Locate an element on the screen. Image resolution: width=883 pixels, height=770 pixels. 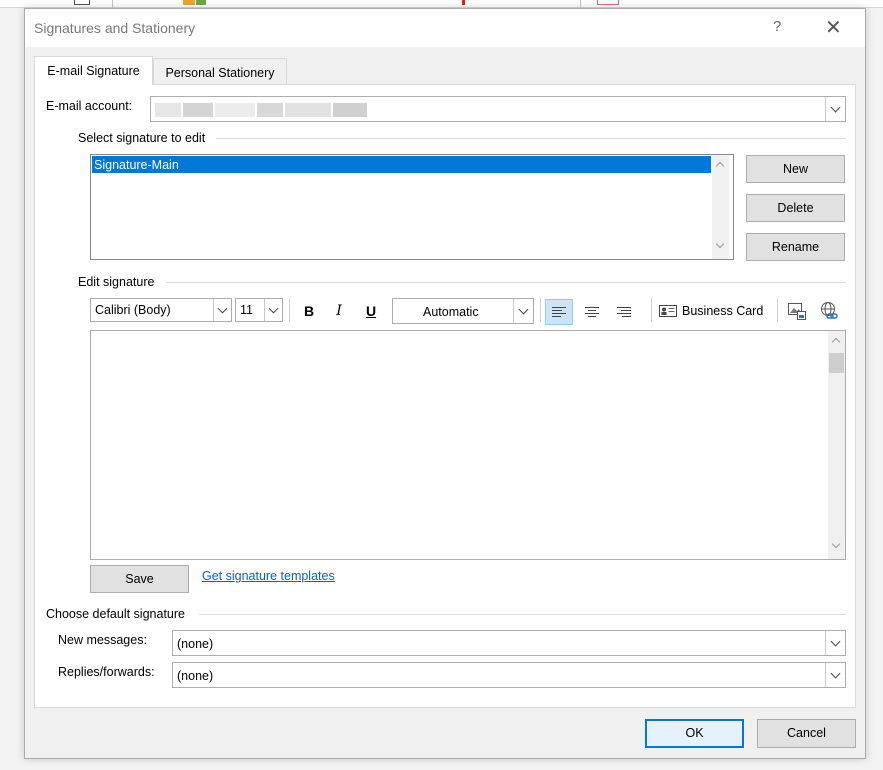
signature-list: Signature-Main is located at coordinates (412, 207).